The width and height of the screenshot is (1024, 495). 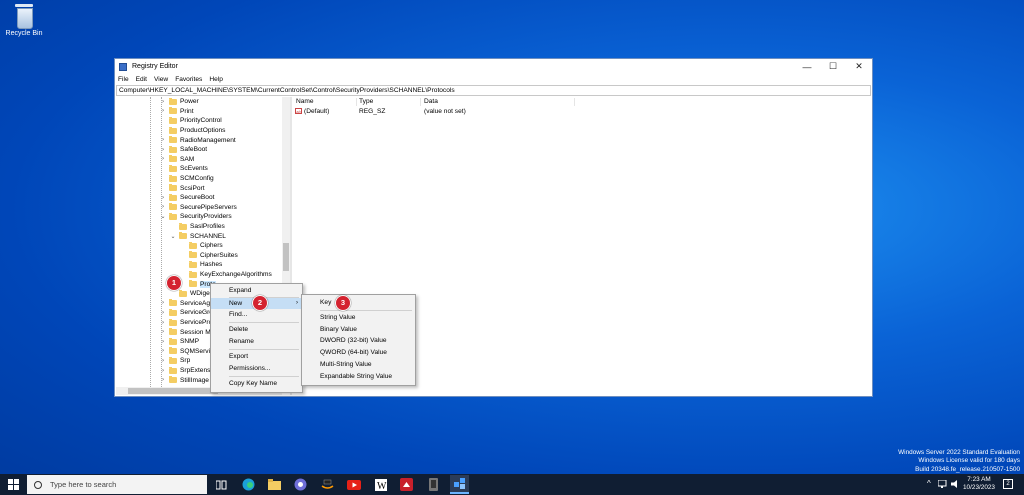 What do you see at coordinates (380, 484) in the screenshot?
I see `wikipedia-icon: W` at bounding box center [380, 484].